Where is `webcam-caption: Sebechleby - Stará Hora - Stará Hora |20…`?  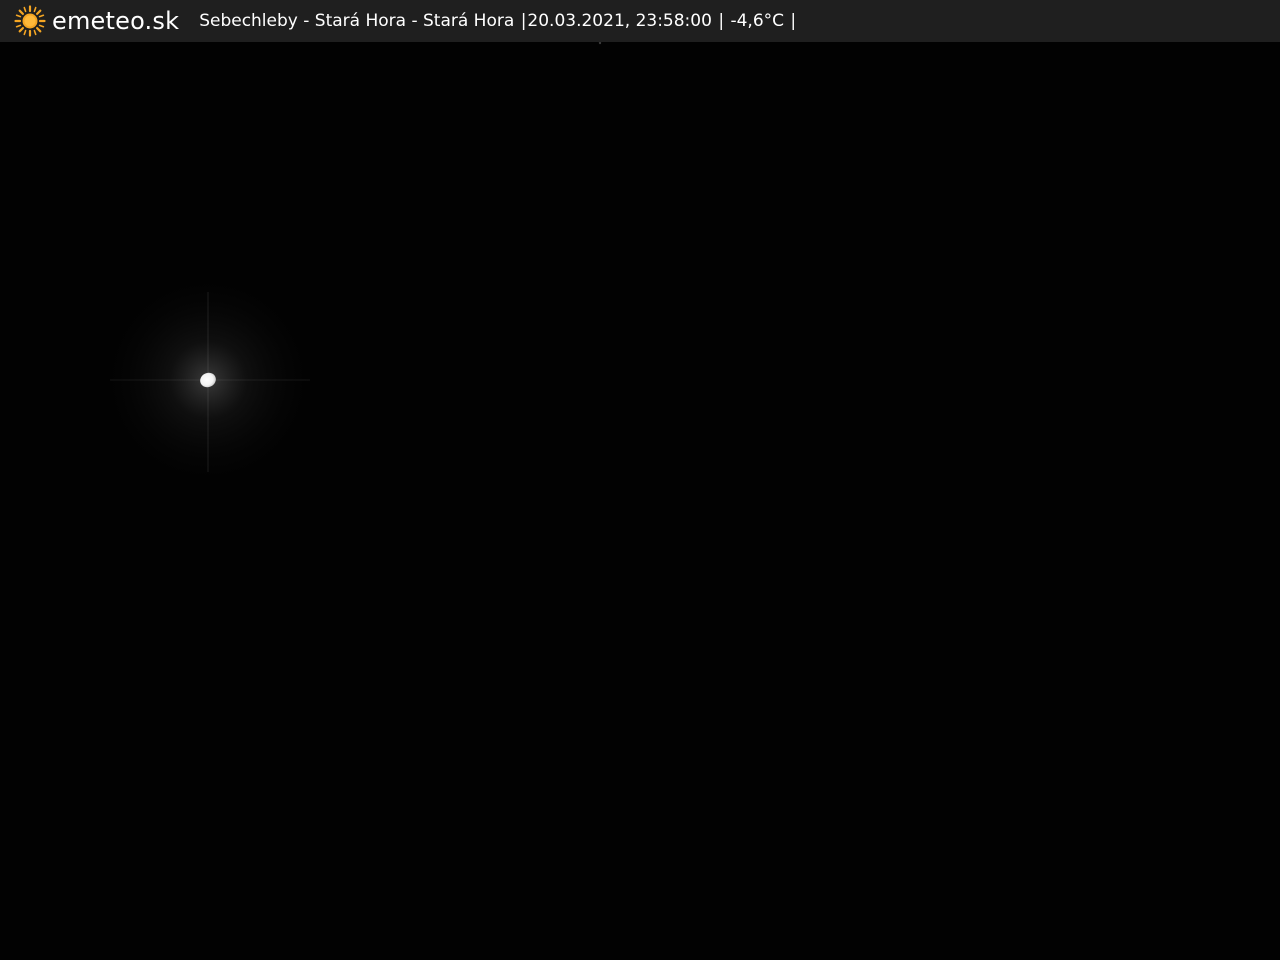 webcam-caption: Sebechleby - Stará Hora - Stará Hora |20… is located at coordinates (498, 21).